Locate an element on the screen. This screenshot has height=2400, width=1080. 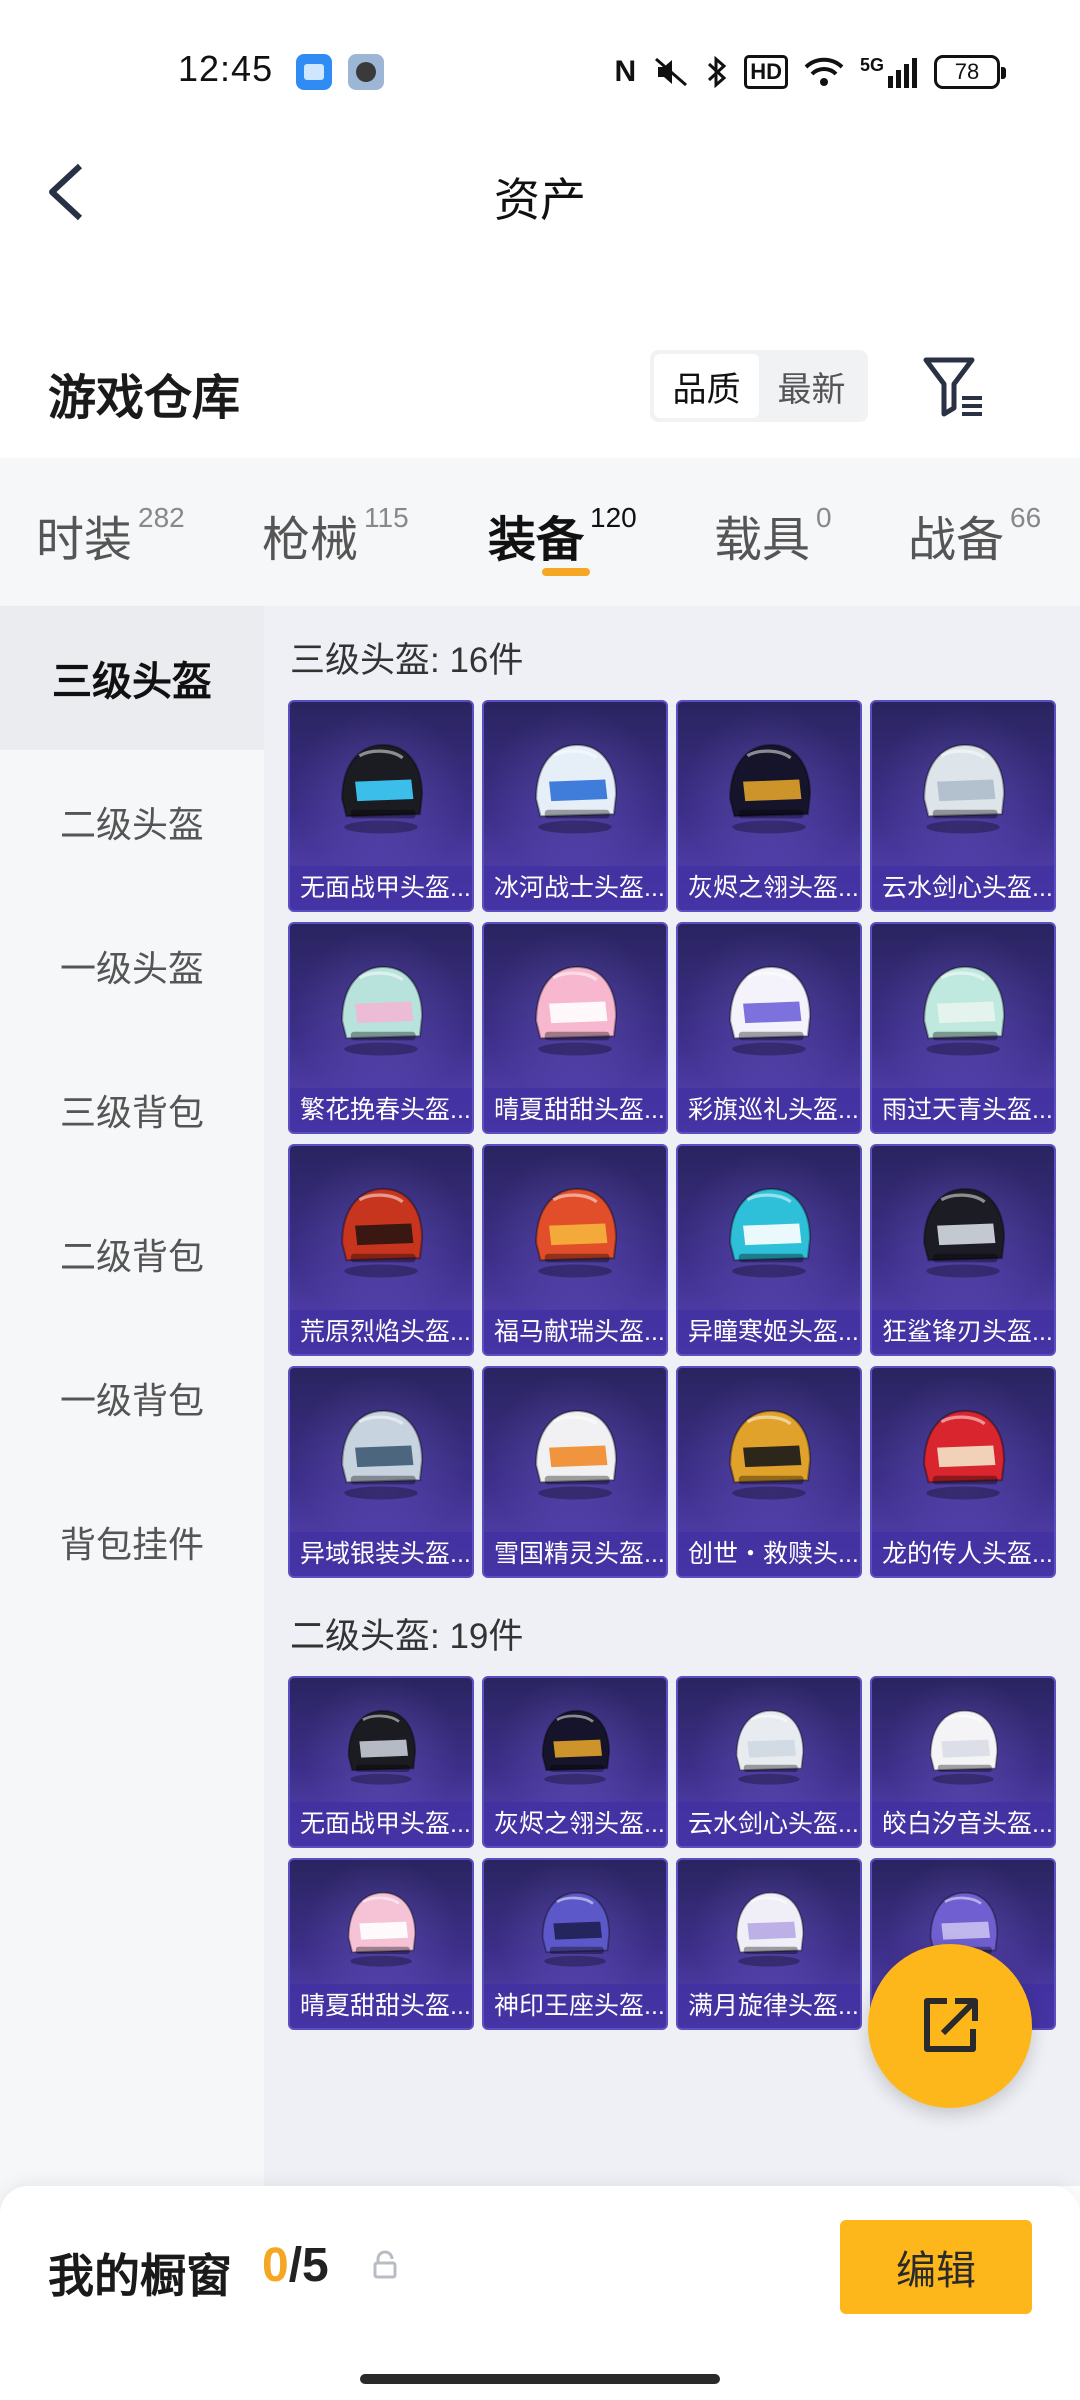
notification-cat-app-icon is located at coordinates (366, 72).